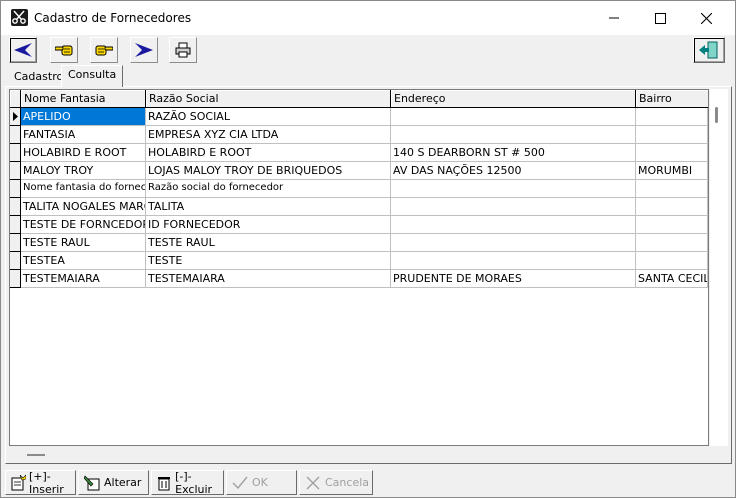 The width and height of the screenshot is (736, 498). What do you see at coordinates (672, 279) in the screenshot?
I see `cell-bairro: SANTA CECILIA` at bounding box center [672, 279].